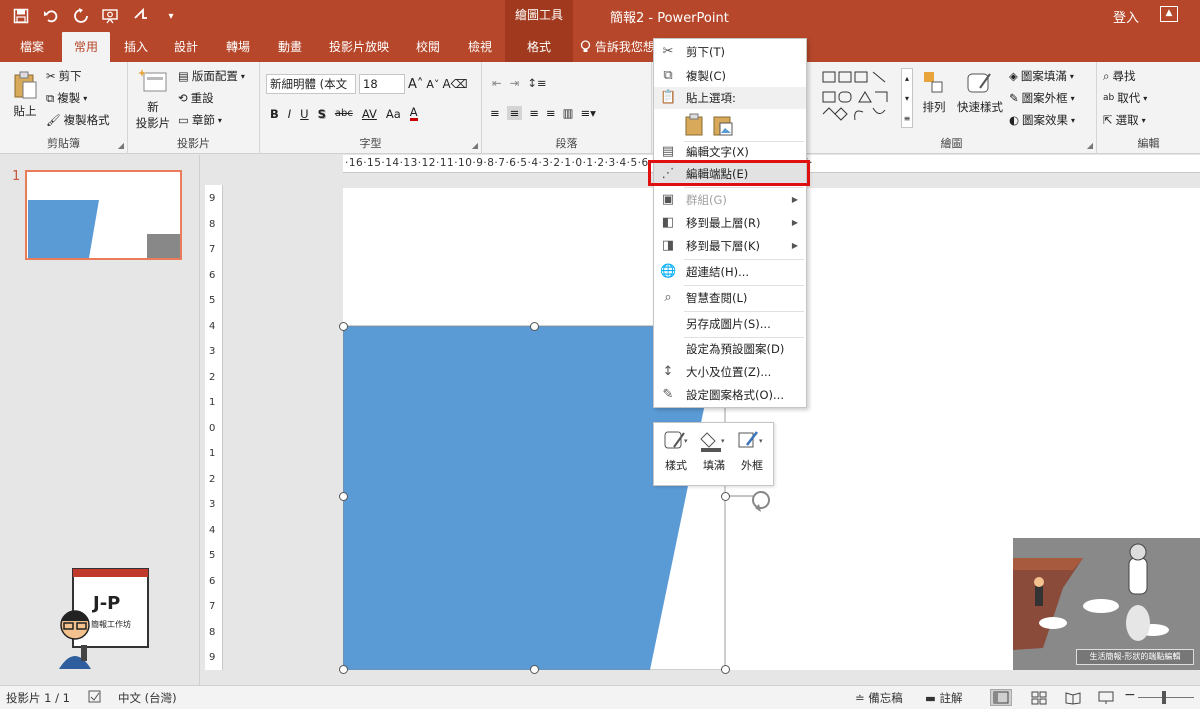 The height and width of the screenshot is (709, 1200). Describe the element at coordinates (907, 98) in the screenshot. I see `shapes-gallery-scroll: ▴ ▾ ≡` at that location.